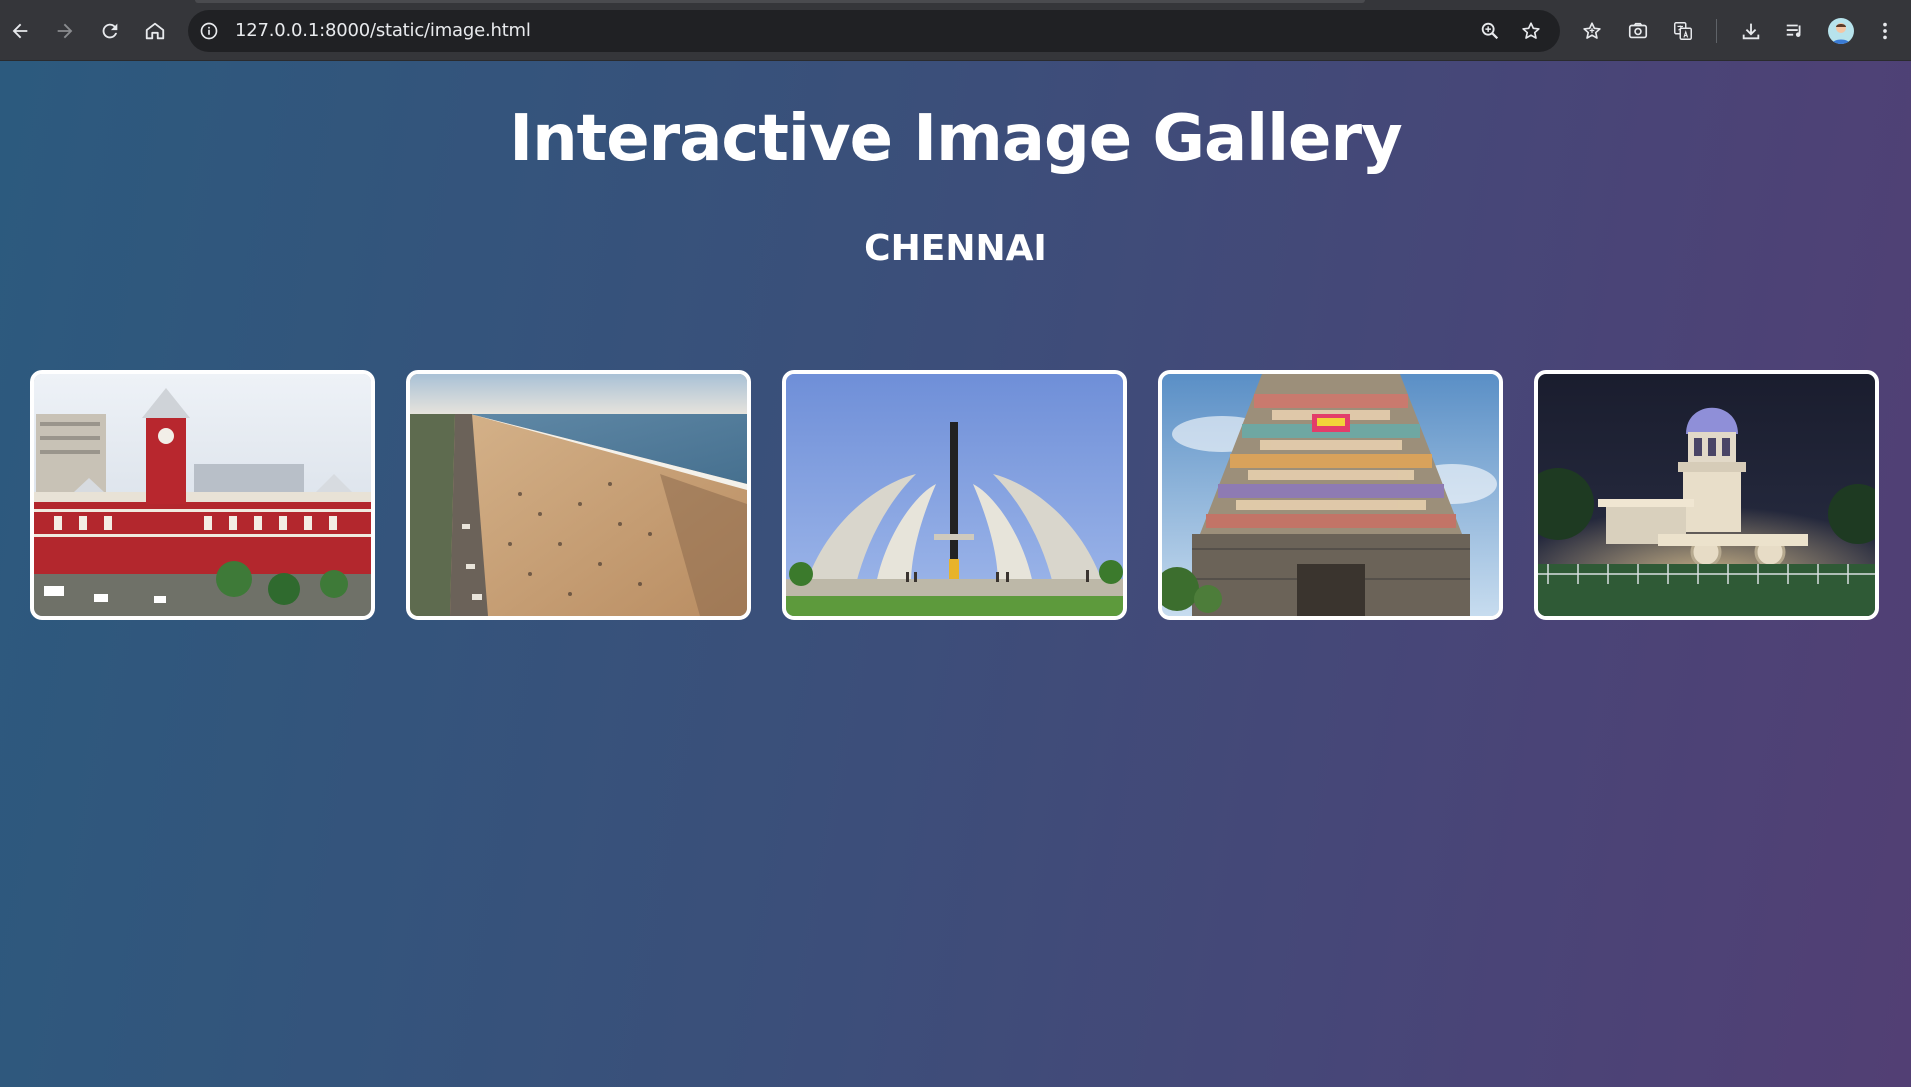 This screenshot has width=1911, height=1087. I want to click on arrow-right-icon, so click(65, 31).